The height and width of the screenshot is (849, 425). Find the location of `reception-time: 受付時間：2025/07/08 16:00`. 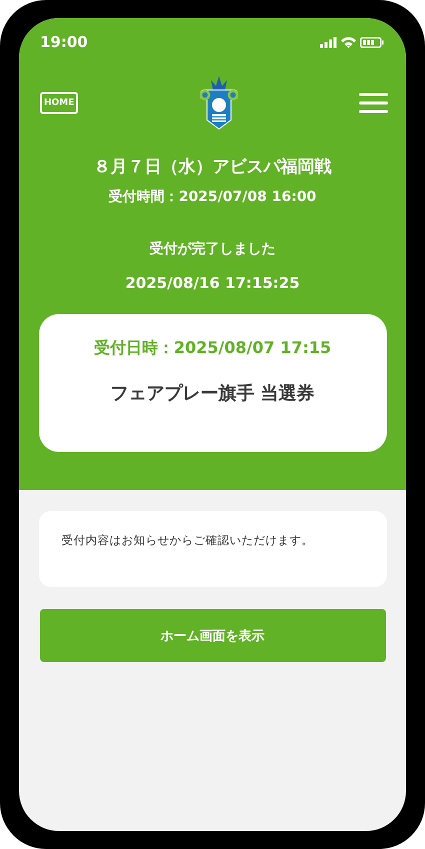

reception-time: 受付時間：2025/07/08 16:00 is located at coordinates (212, 197).